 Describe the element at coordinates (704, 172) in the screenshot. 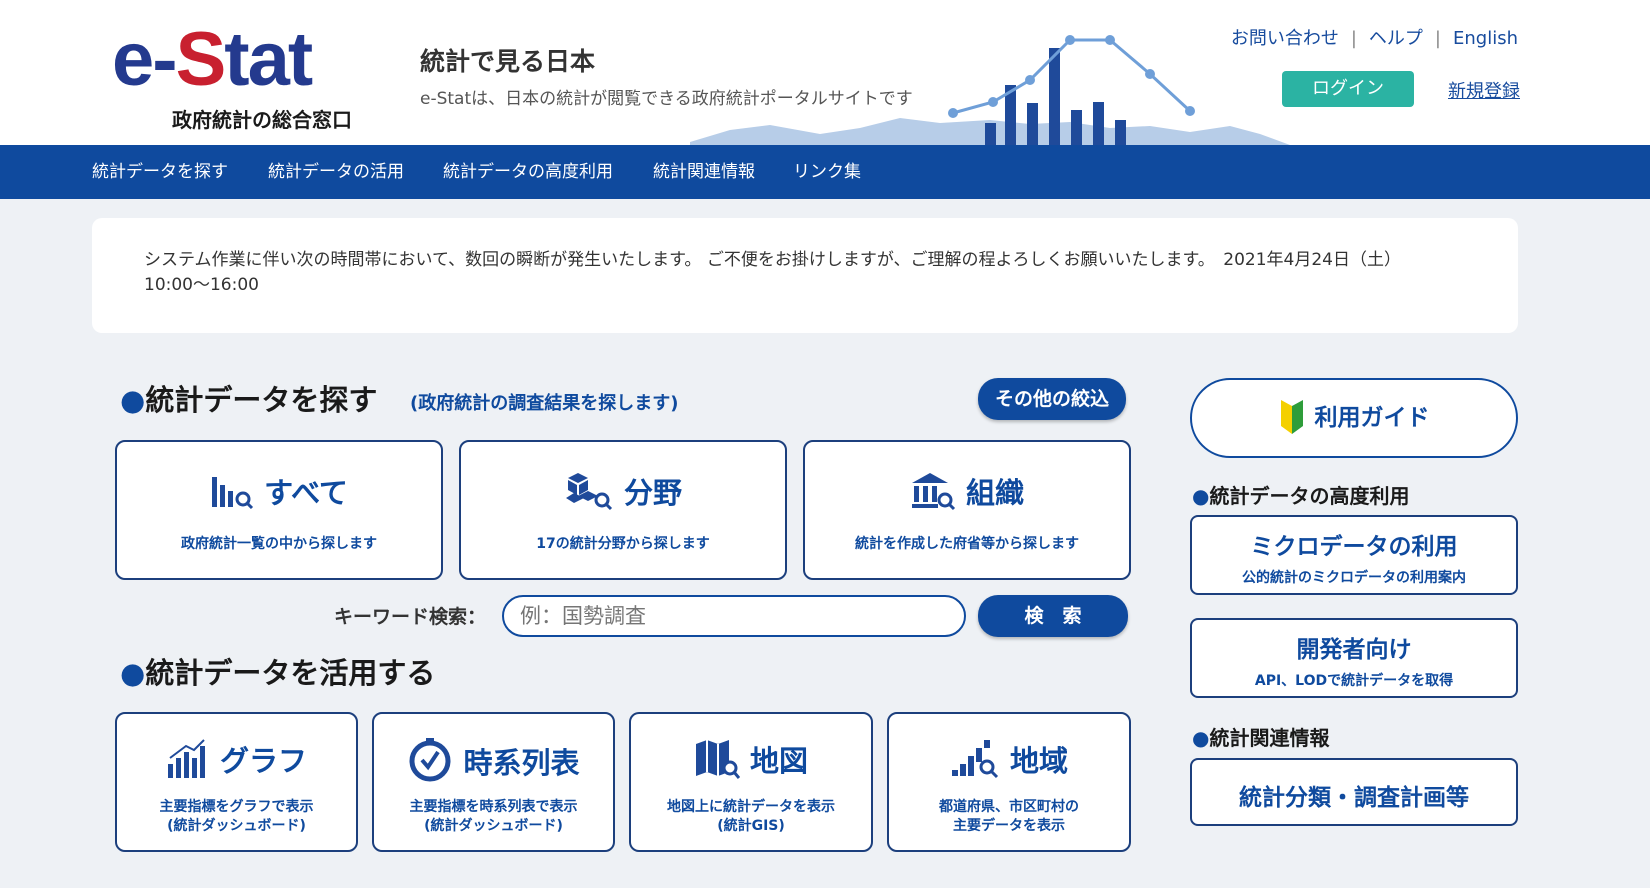

I see `nav-item-related: 統計関連情報` at that location.